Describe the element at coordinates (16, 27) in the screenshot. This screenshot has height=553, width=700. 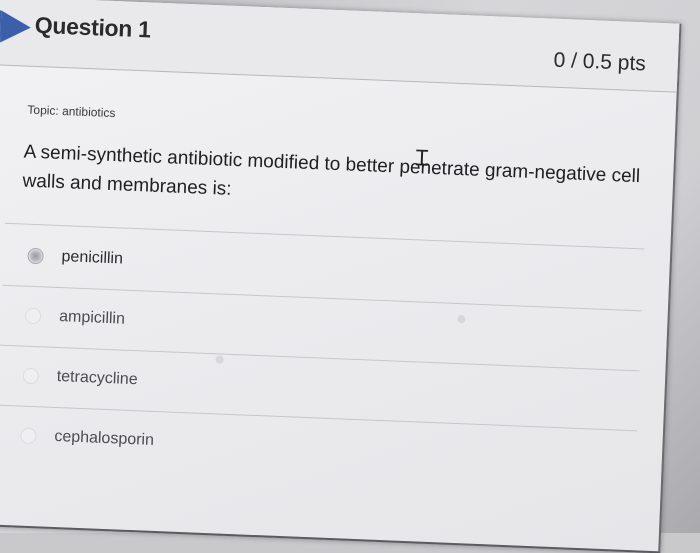
I see `question-arrow-tip-icon` at that location.